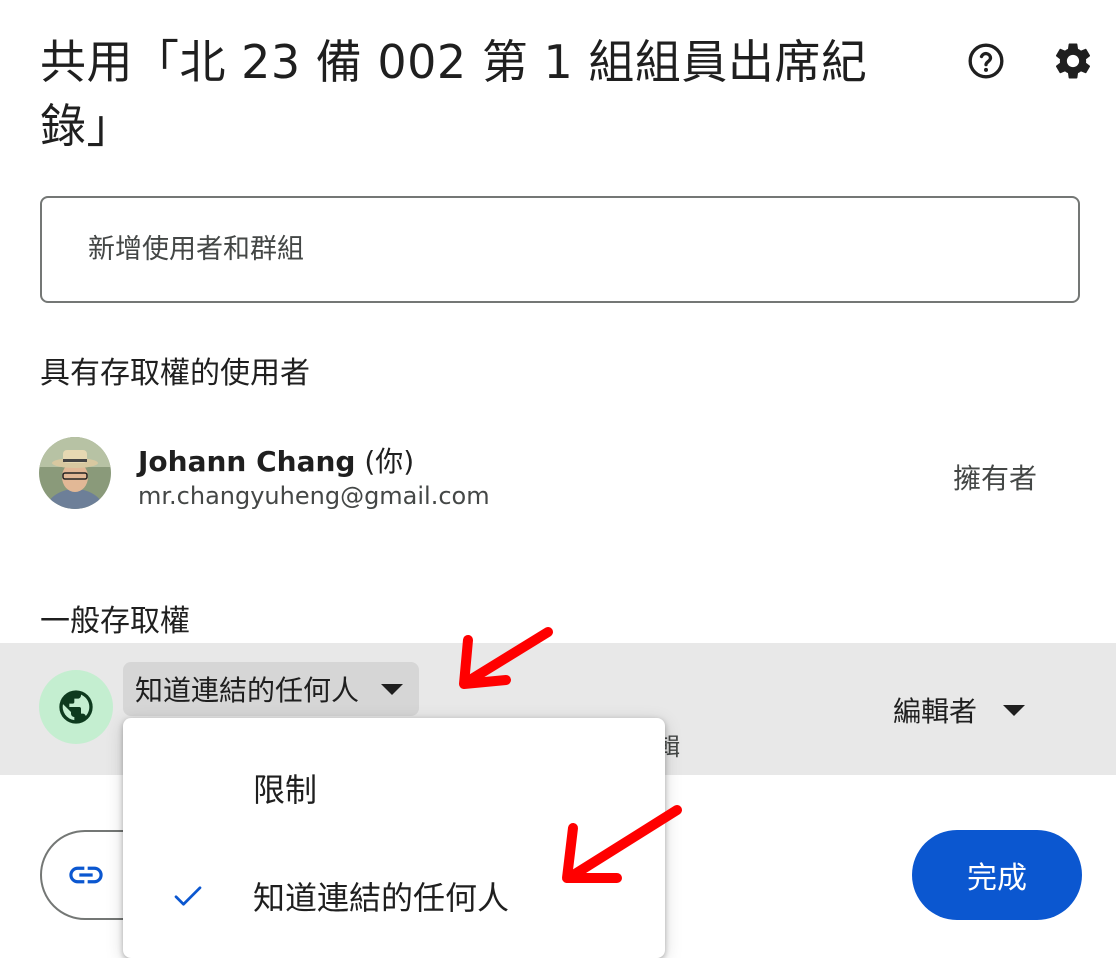 The image size is (1116, 958). I want to click on dialog-title: 共用「北 23 備 002 第 1 組組員出席紀錄」, so click(454, 94).